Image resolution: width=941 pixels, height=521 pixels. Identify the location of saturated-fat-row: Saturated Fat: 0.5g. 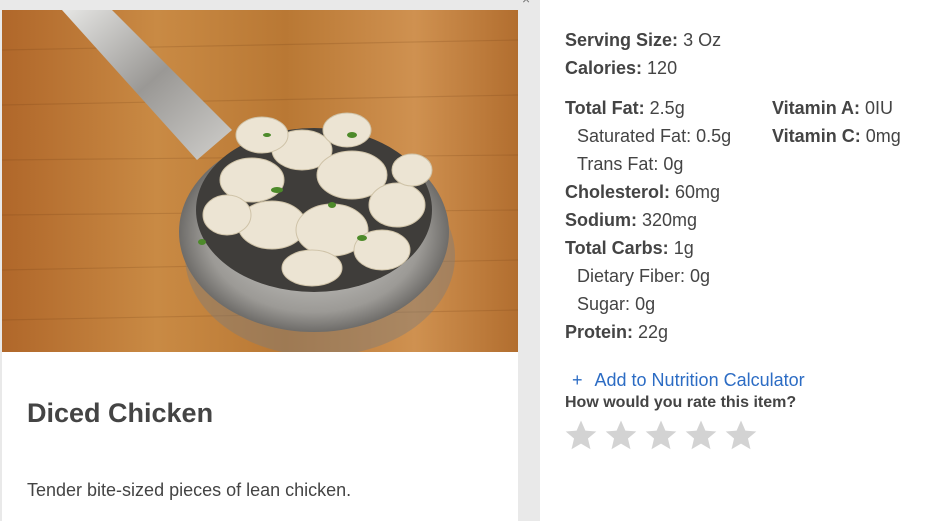
(654, 136).